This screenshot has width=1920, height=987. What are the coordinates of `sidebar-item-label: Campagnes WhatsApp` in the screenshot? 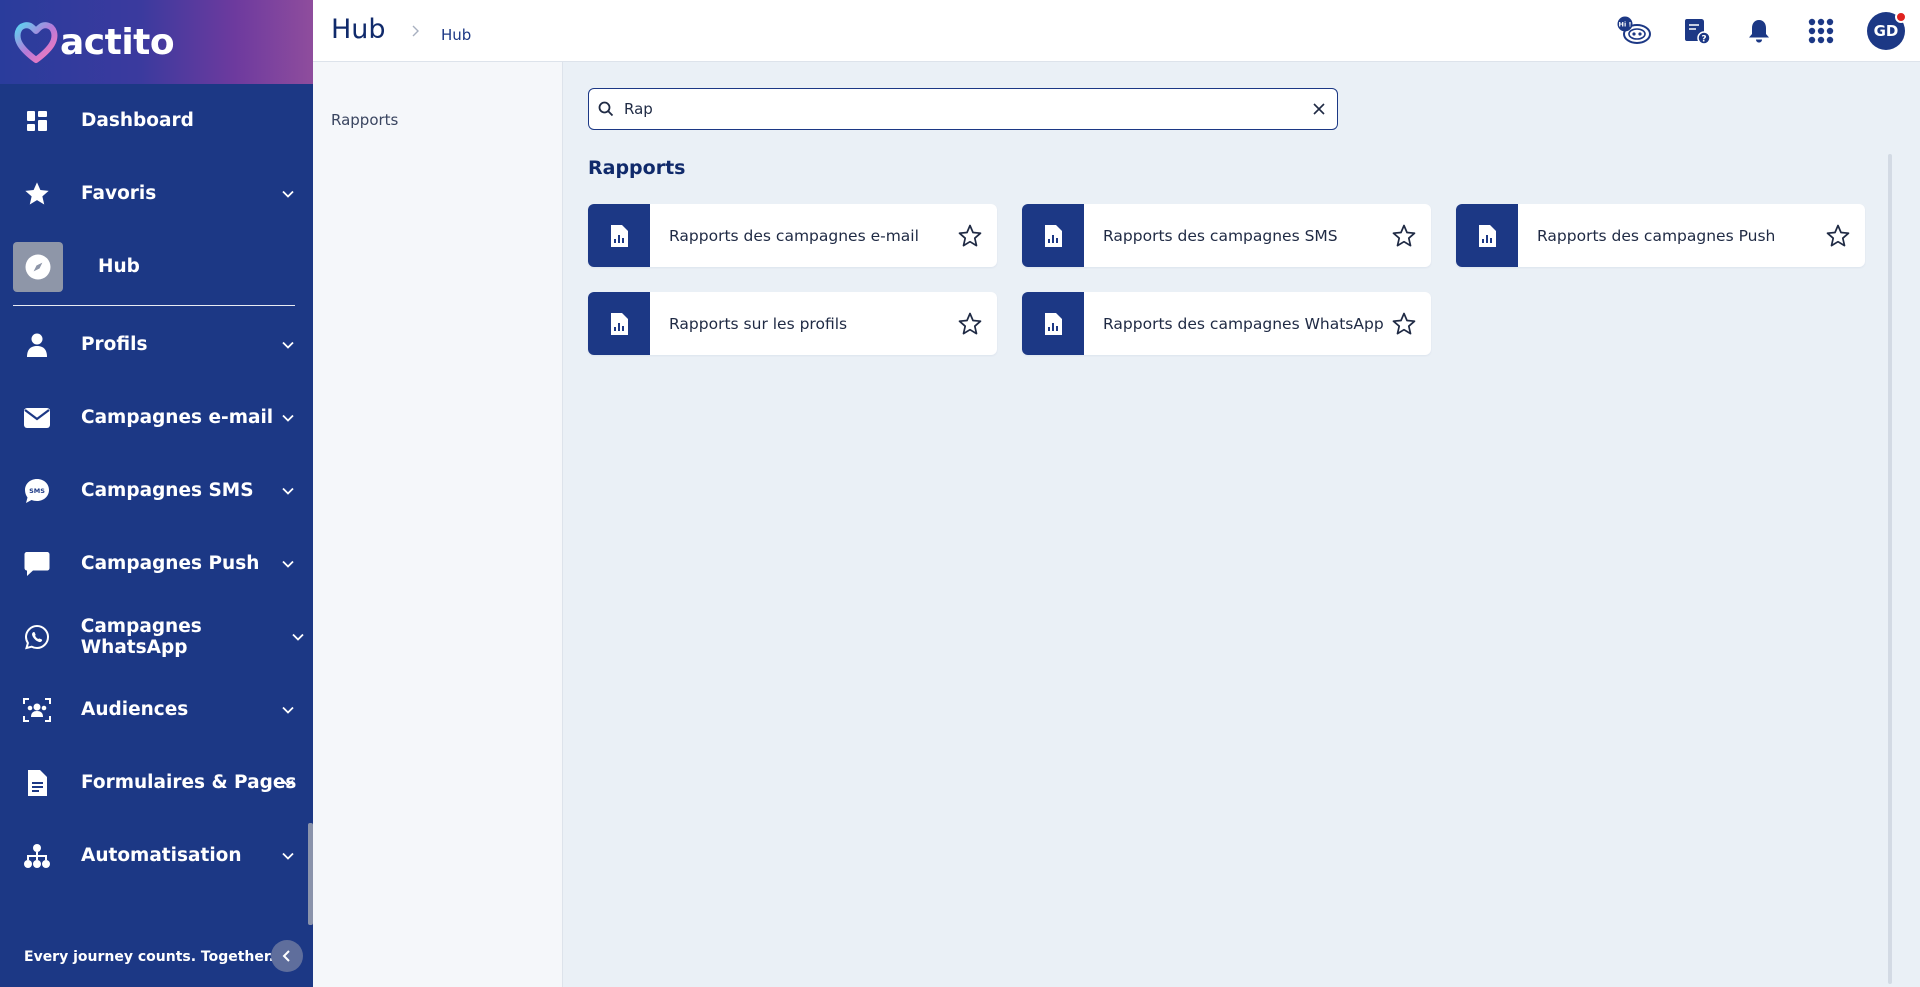 It's located at (141, 636).